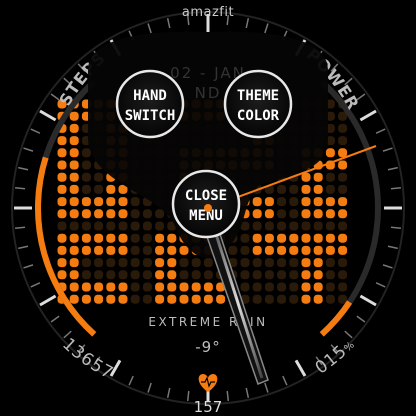 This screenshot has width=416, height=416. I want to click on minute-tick, so click(188, 396).